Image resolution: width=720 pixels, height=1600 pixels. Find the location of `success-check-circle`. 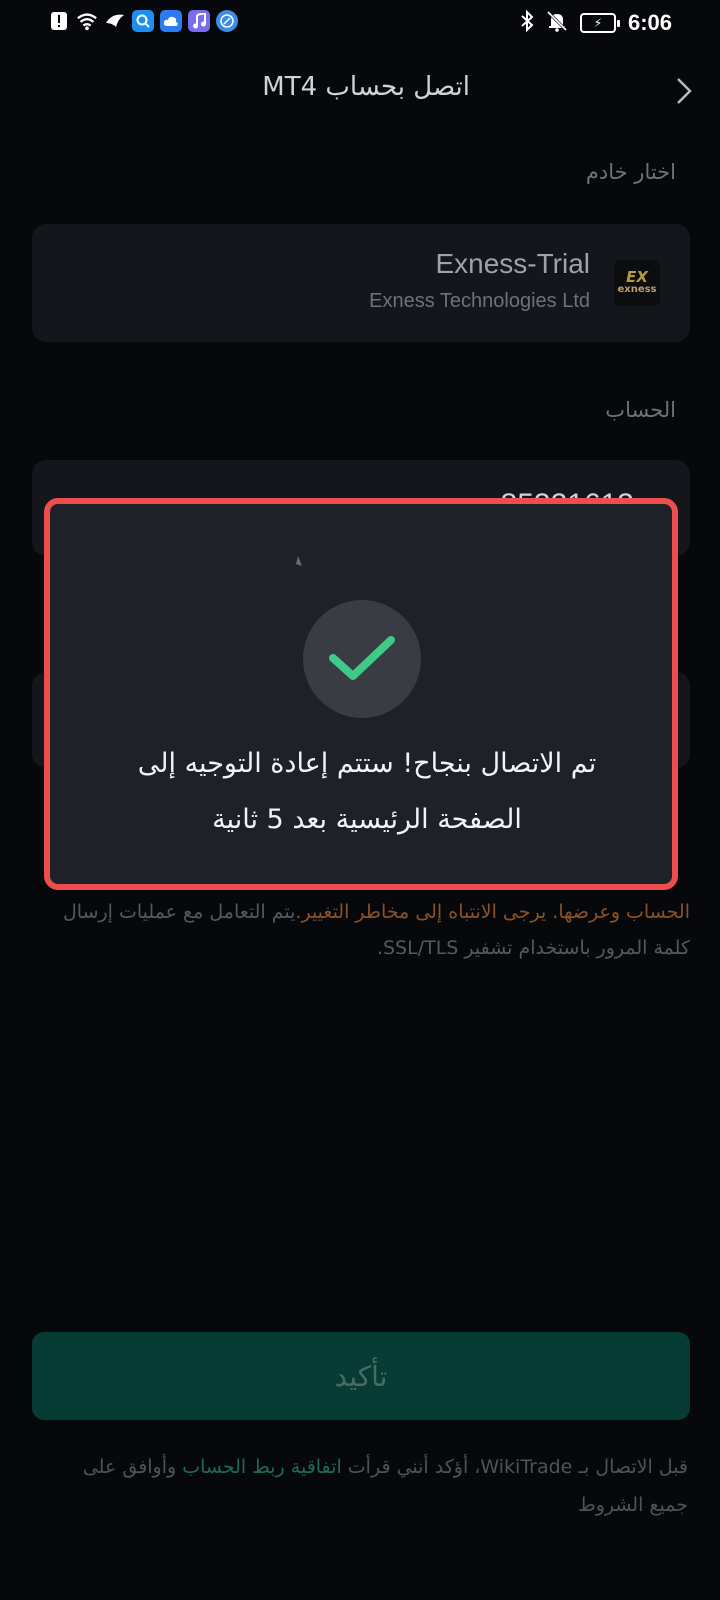

success-check-circle is located at coordinates (362, 659).